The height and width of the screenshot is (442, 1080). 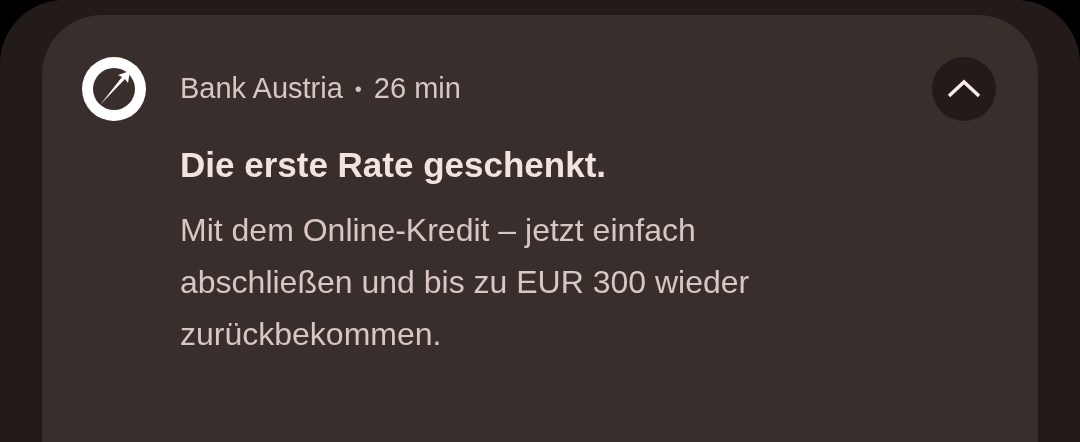 I want to click on app-logo-icon, so click(x=114, y=89).